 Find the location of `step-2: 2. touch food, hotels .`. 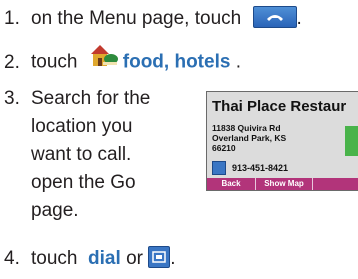

step-2: 2. touch food, hotels . is located at coordinates (122, 62).